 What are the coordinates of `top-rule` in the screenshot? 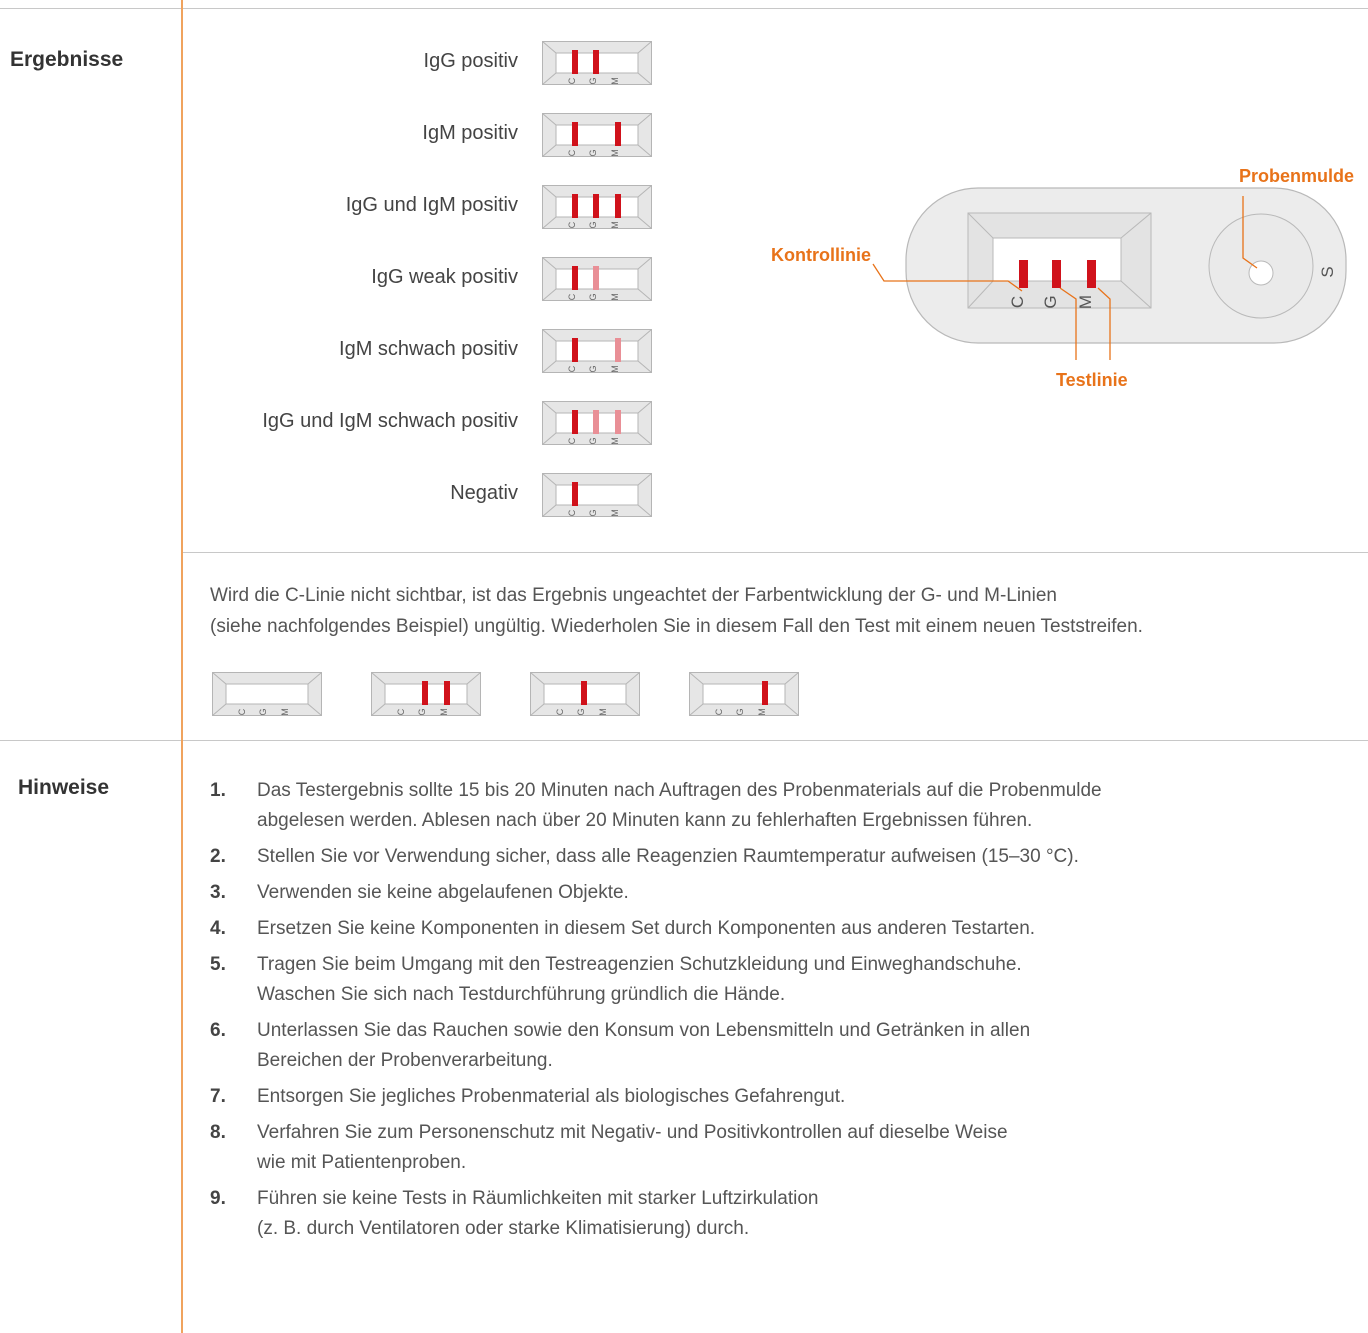 It's located at (684, 8).